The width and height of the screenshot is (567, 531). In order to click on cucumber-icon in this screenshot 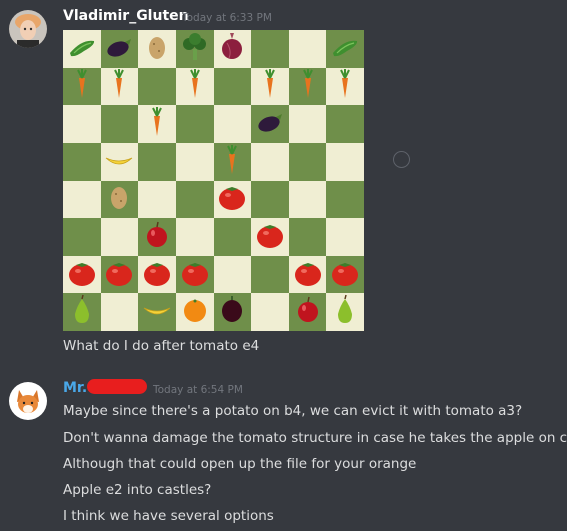, I will do `click(345, 49)`.